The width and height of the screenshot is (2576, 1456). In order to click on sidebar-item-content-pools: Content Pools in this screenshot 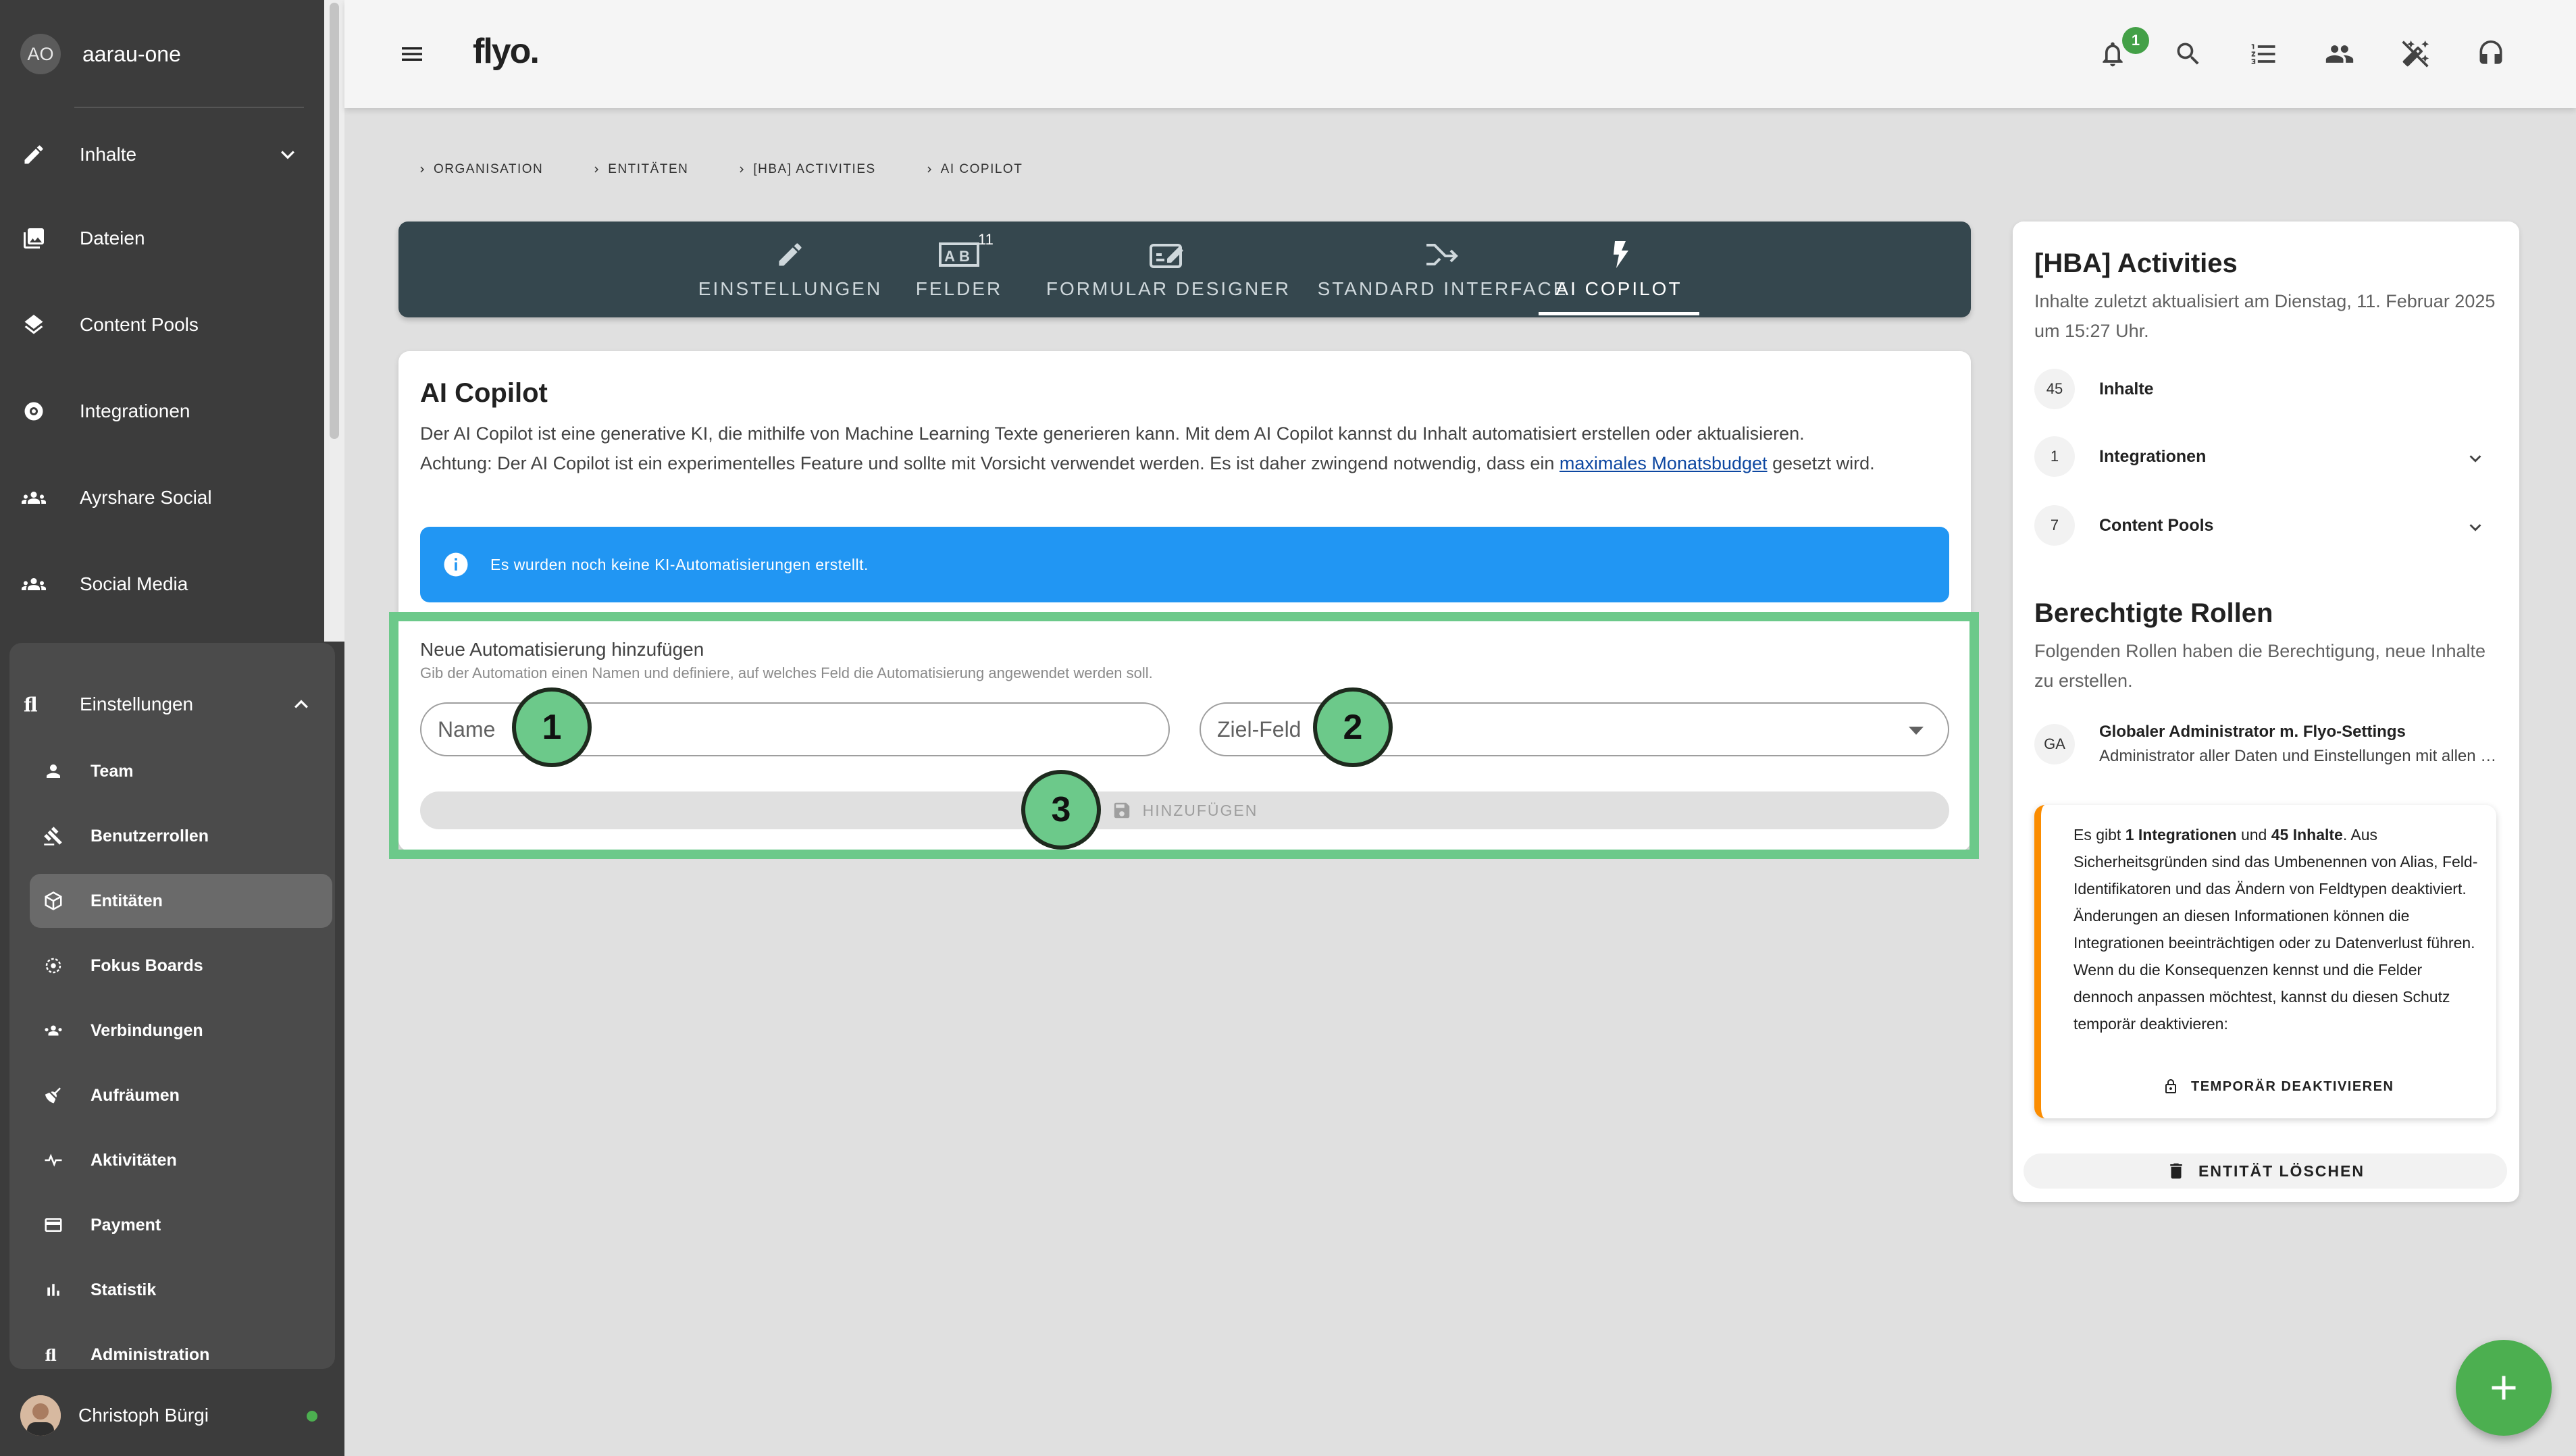, I will do `click(165, 324)`.